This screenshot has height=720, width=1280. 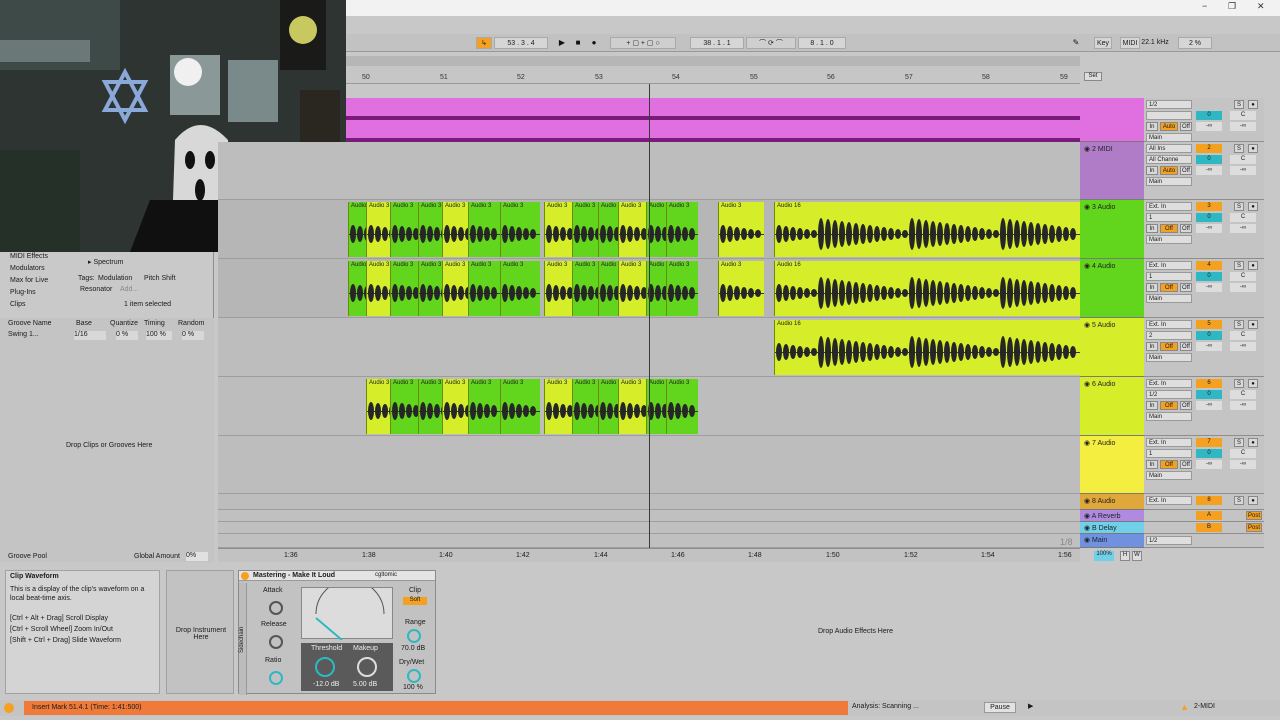 What do you see at coordinates (643, 43) in the screenshot?
I see `overdub-controls: + ▢ + ▢ ○` at bounding box center [643, 43].